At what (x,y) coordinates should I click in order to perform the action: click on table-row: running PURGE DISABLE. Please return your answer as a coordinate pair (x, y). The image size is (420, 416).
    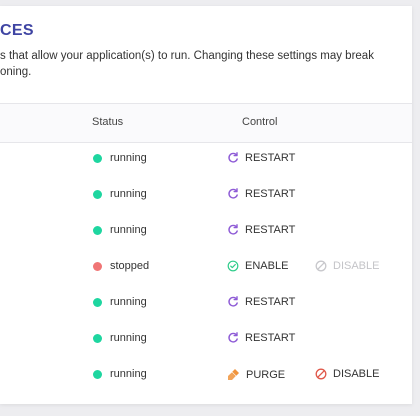
    Looking at the image, I should click on (206, 375).